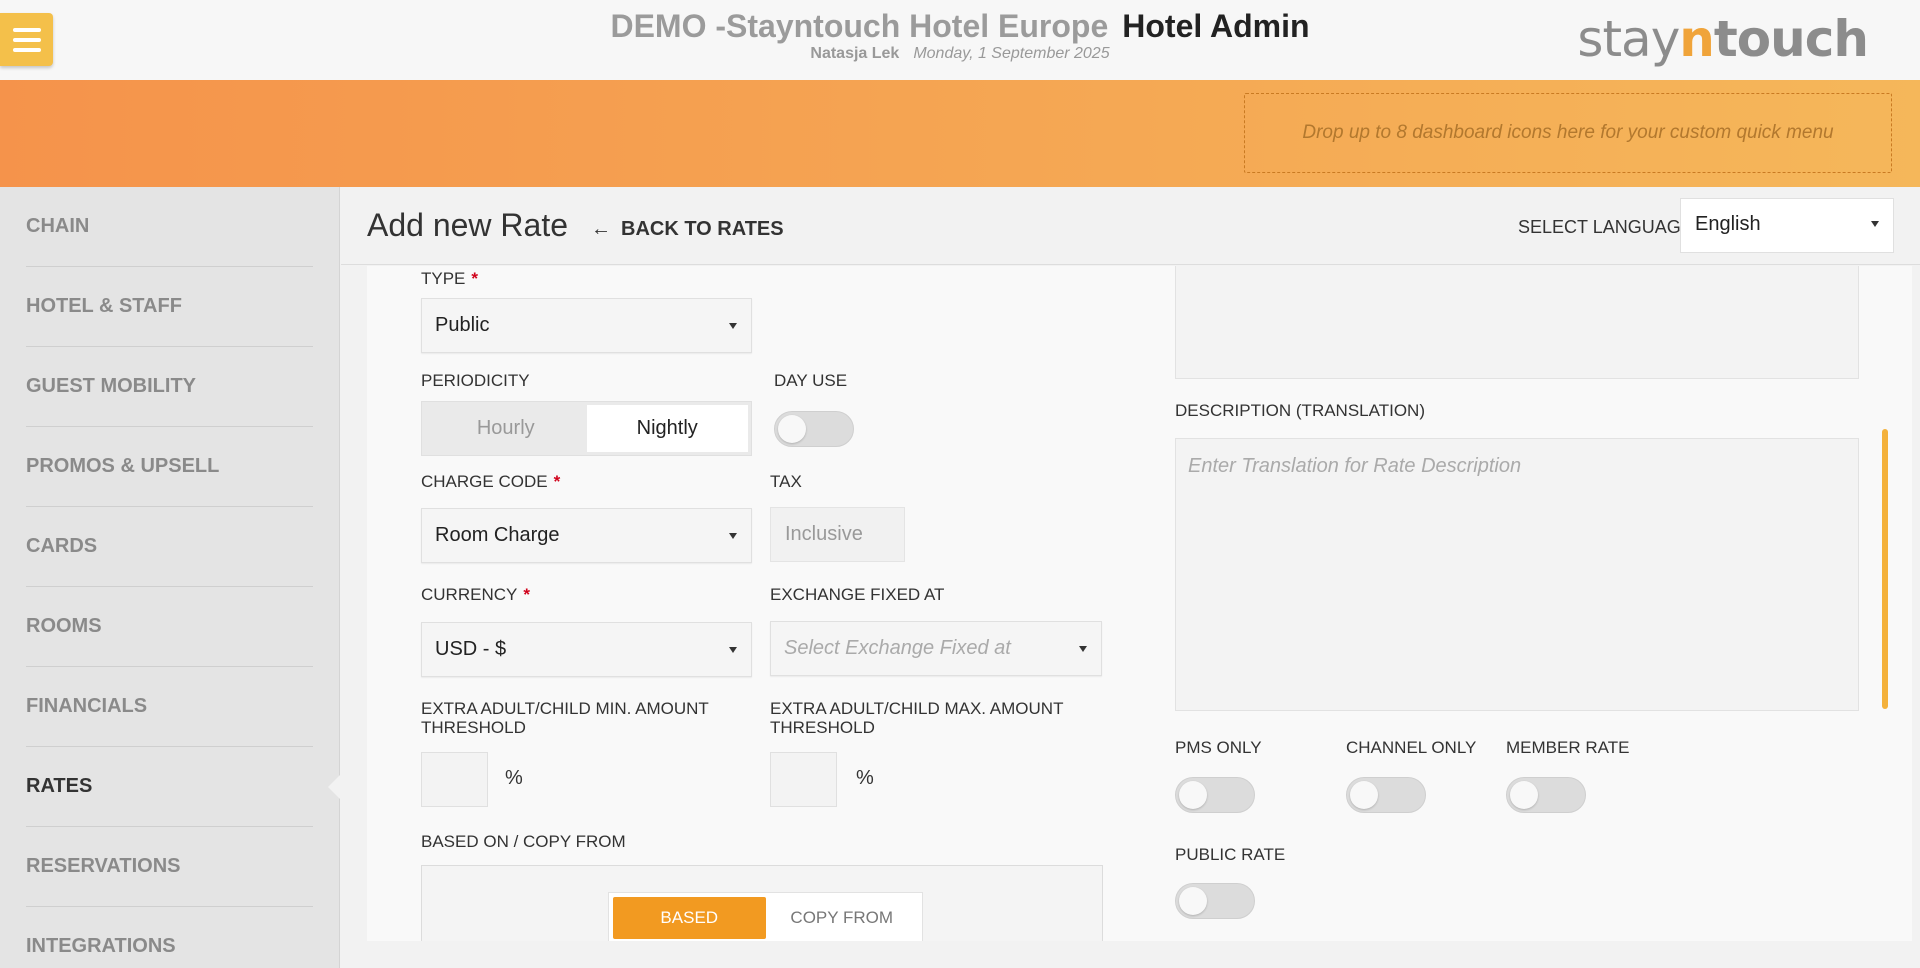 Image resolution: width=1920 pixels, height=968 pixels. I want to click on channel-only-label: CHANNEL ONLY, so click(1411, 747).